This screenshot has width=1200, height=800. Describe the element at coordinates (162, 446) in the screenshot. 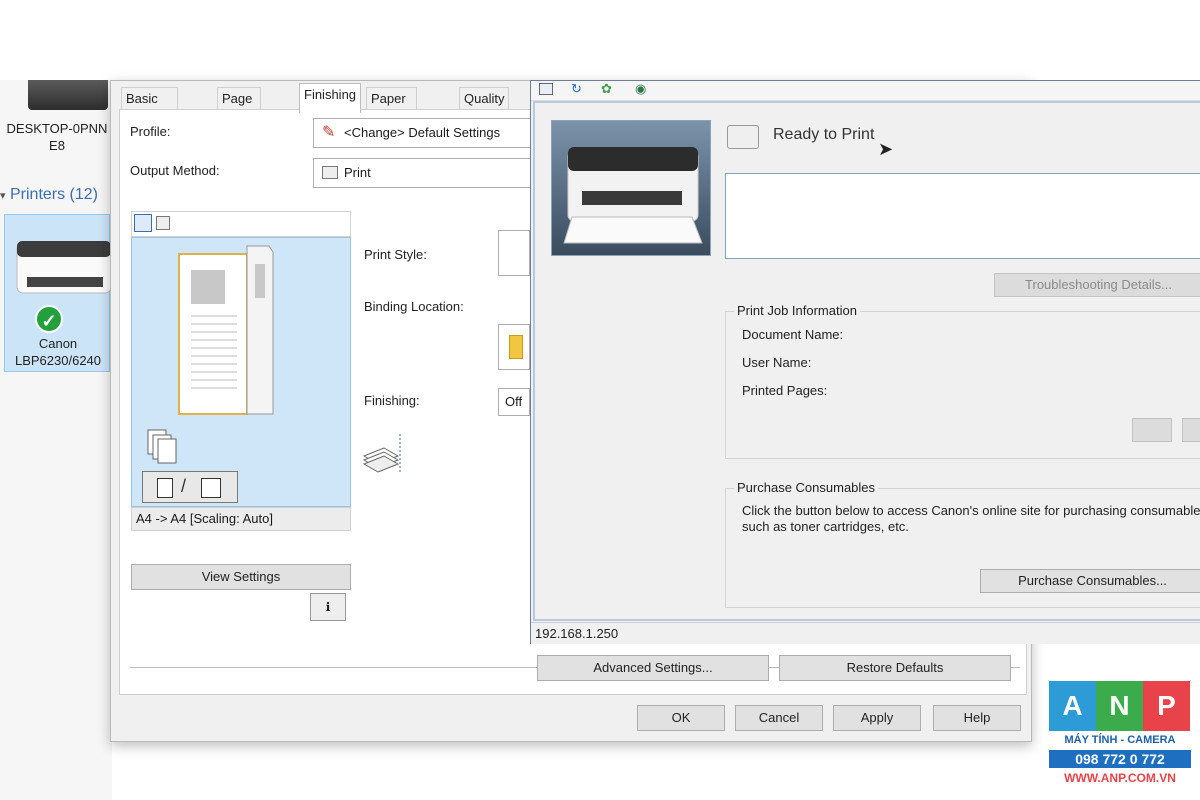

I see `copies-icon` at that location.